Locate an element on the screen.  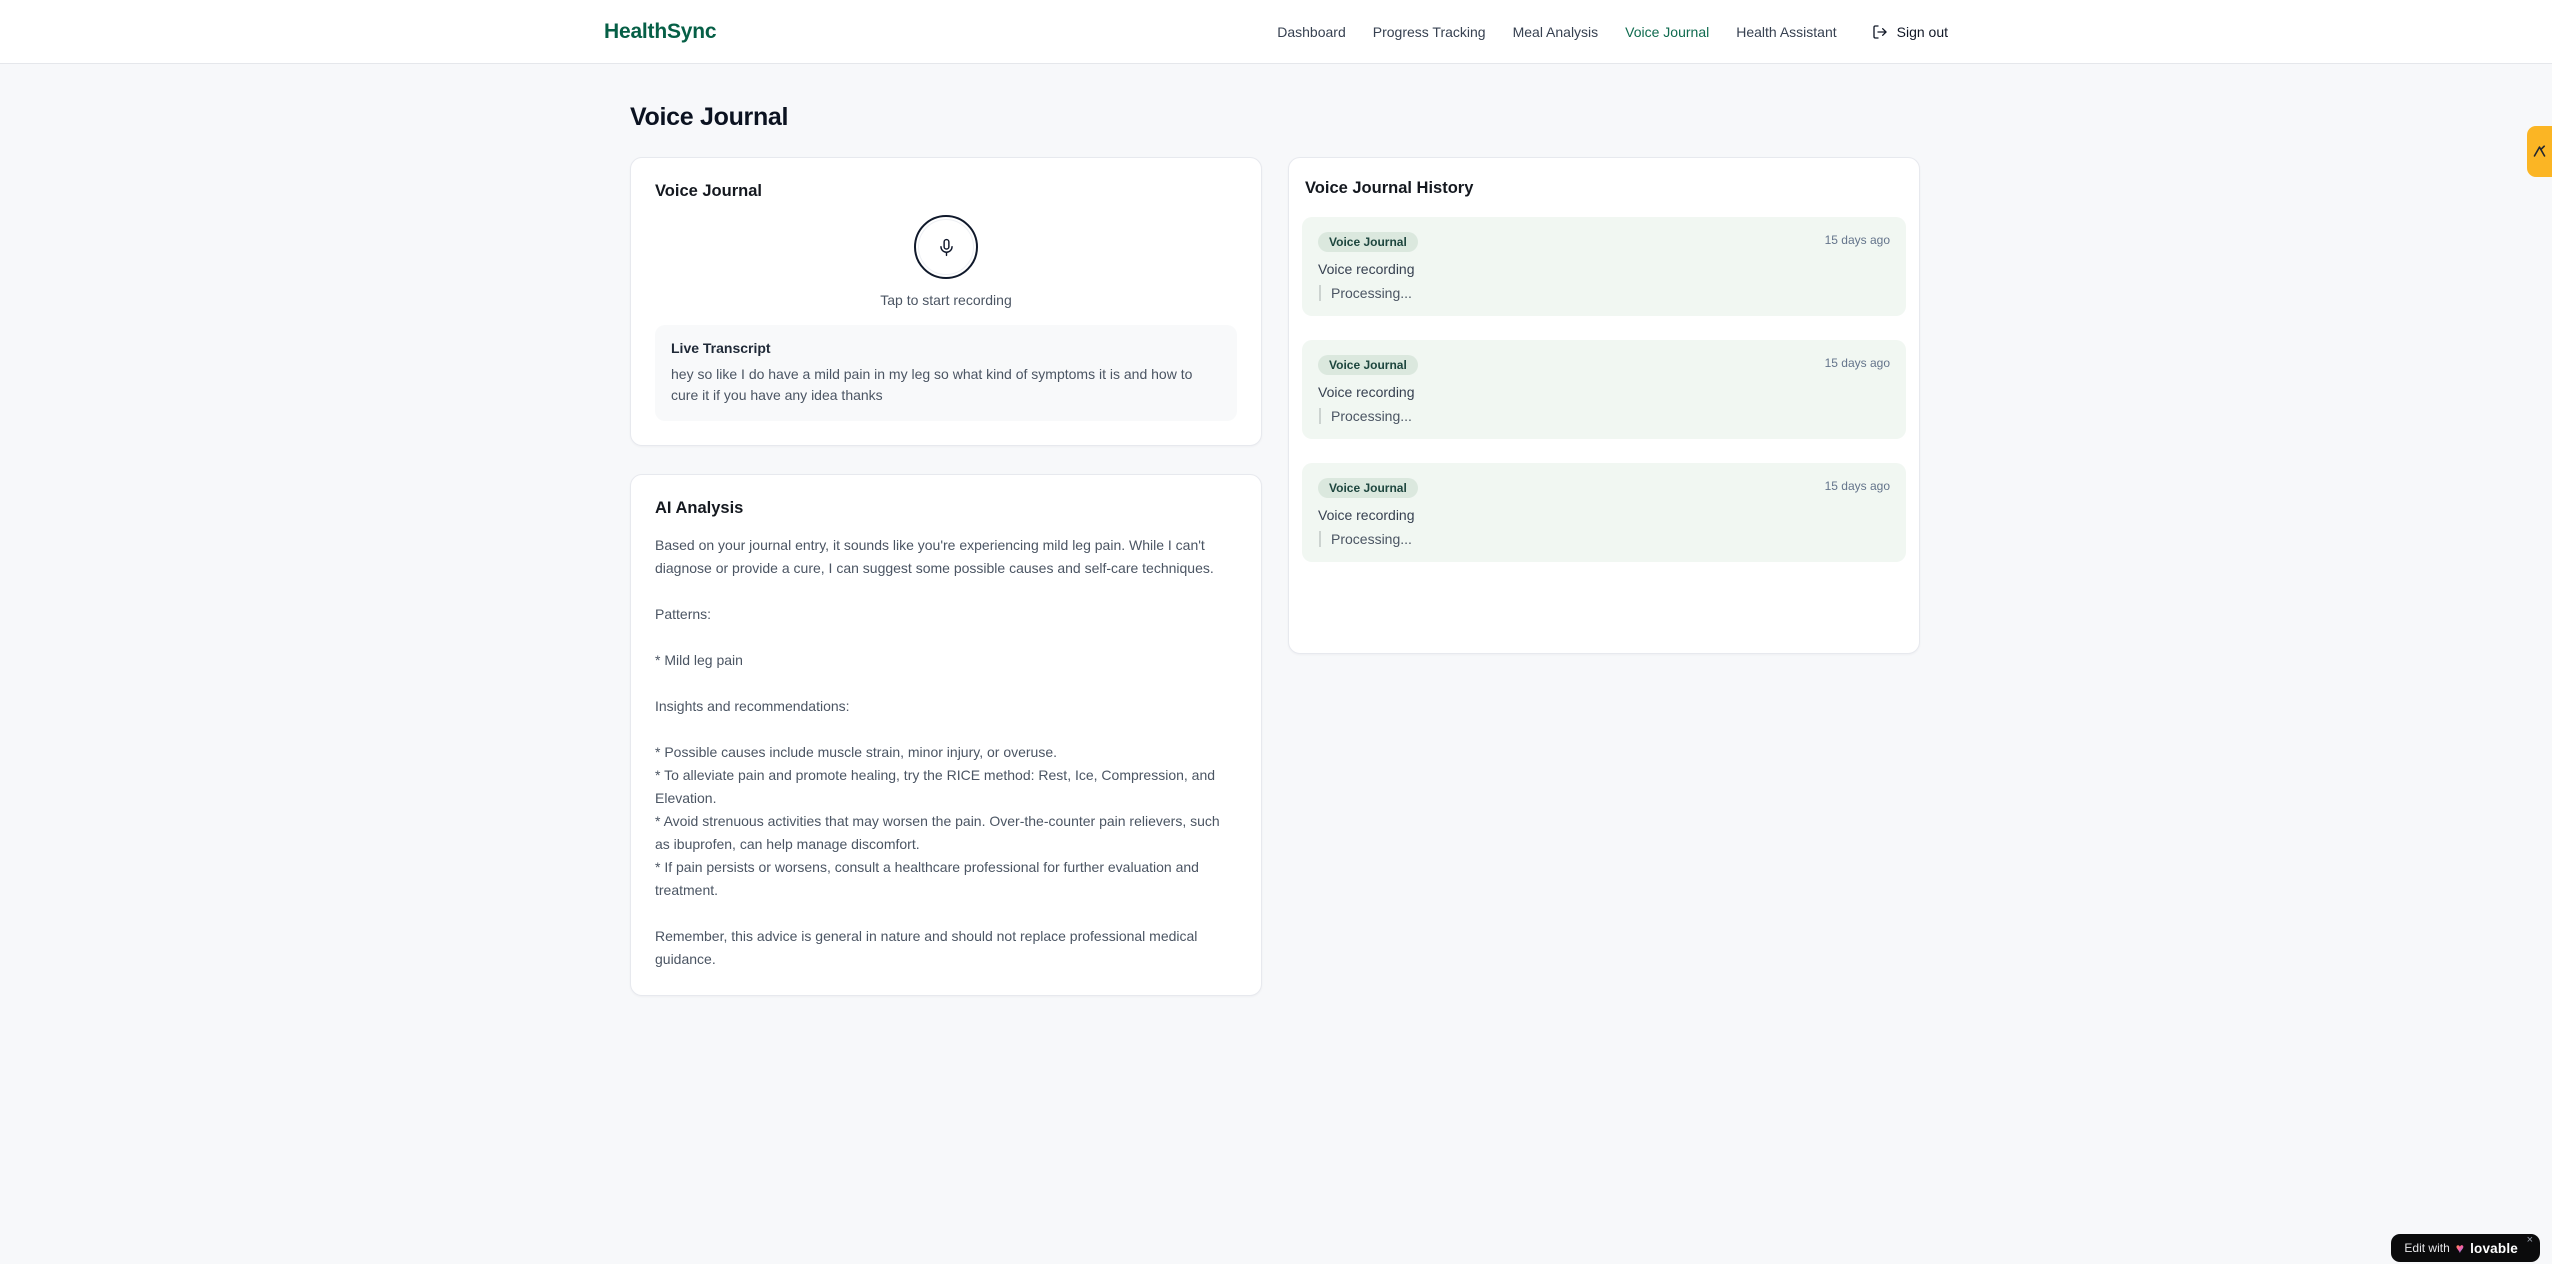
heart-icon: ♥ is located at coordinates (2460, 1248).